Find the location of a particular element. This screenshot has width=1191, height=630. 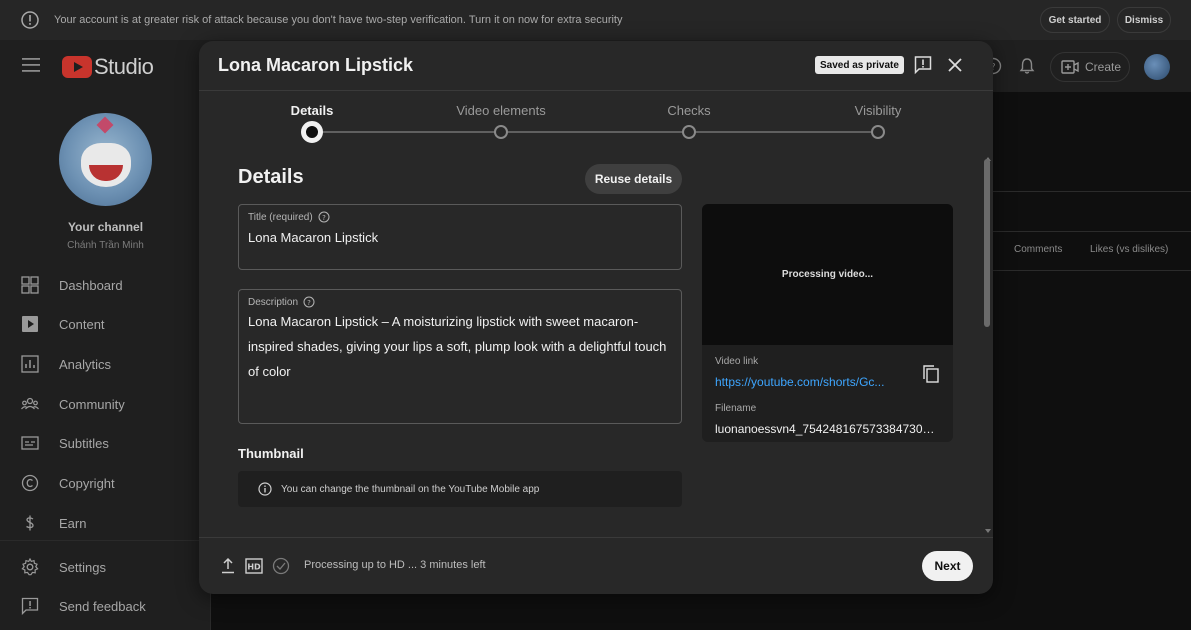

scrollbar-thumb is located at coordinates (987, 243).